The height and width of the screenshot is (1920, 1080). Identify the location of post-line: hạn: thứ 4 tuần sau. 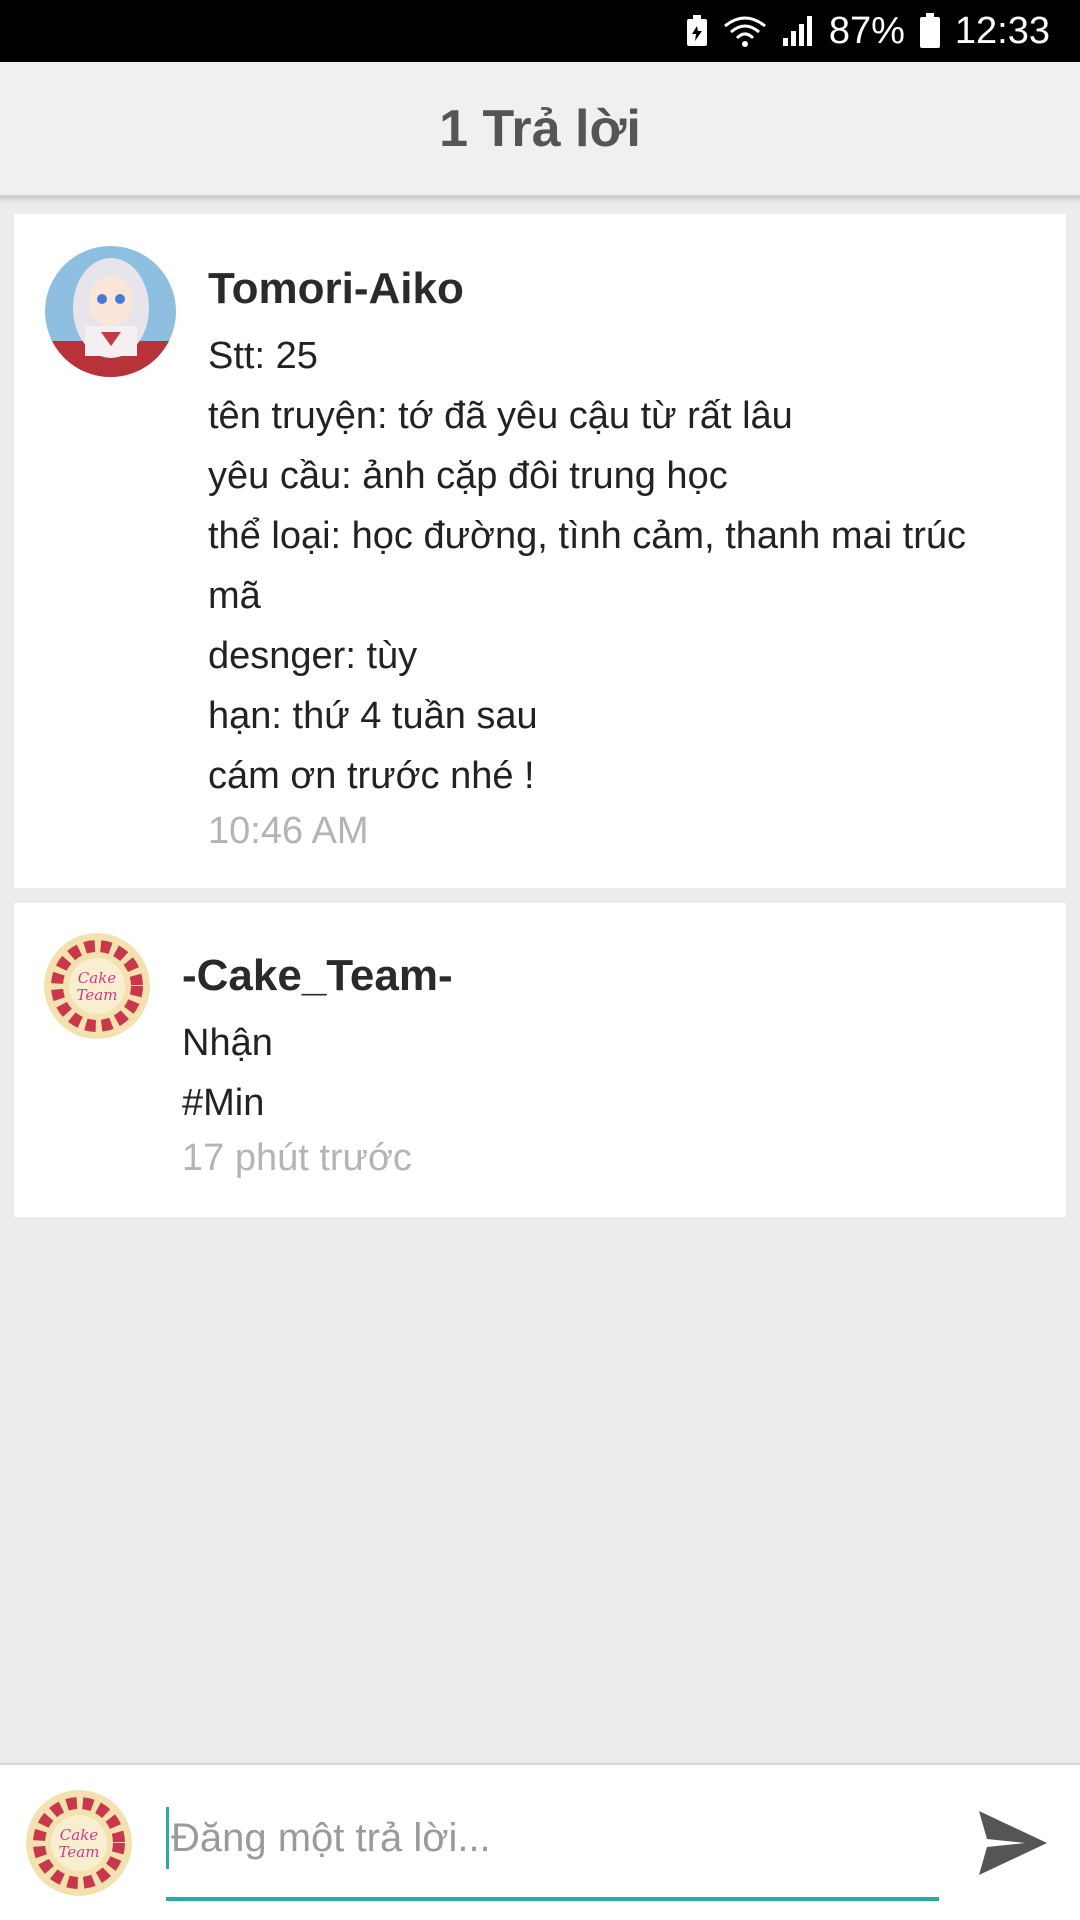
(373, 716).